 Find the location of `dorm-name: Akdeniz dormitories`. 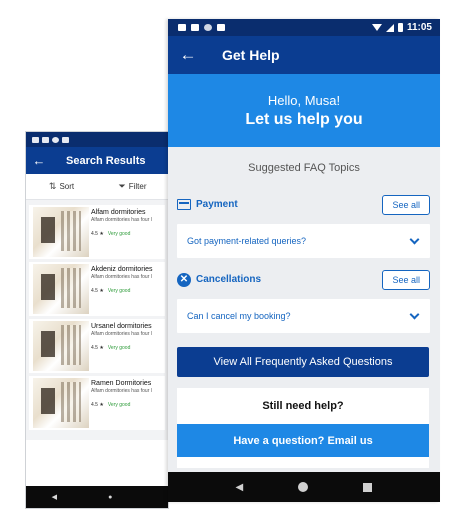

dorm-name: Akdeniz dormitories is located at coordinates (122, 269).